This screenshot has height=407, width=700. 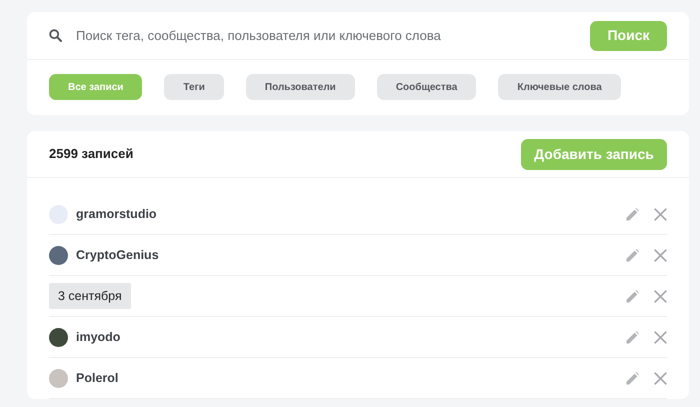 I want to click on filter-tab: Ключевые слова, so click(x=559, y=87).